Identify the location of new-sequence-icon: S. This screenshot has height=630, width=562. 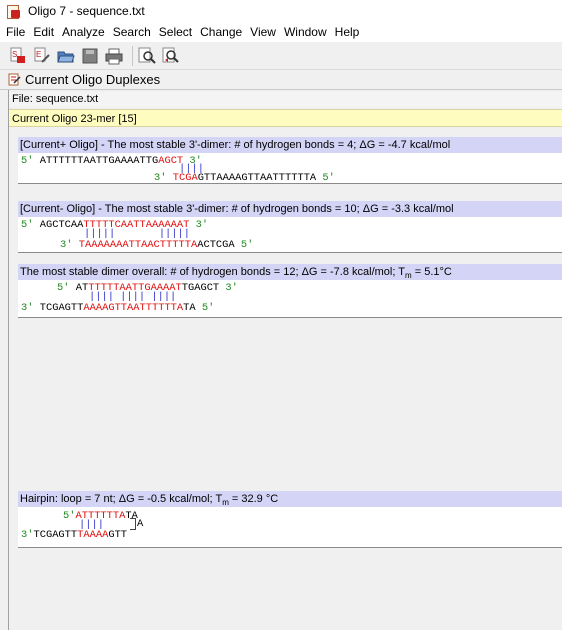
(17, 55).